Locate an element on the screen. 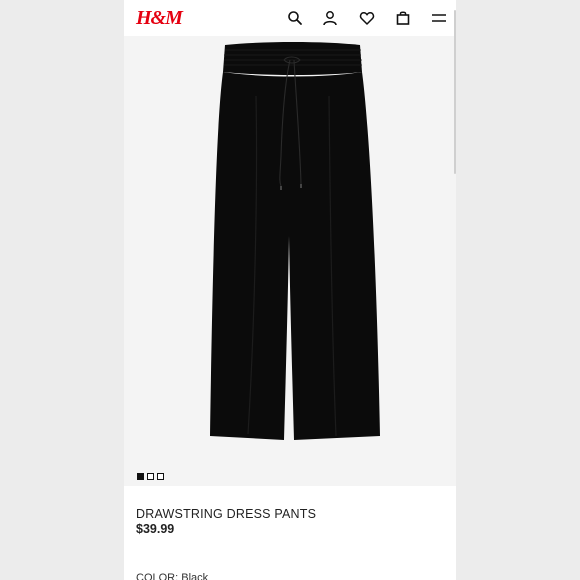 This screenshot has width=580, height=580. product-title: DRAWSTRING DRESS PANTS is located at coordinates (226, 514).